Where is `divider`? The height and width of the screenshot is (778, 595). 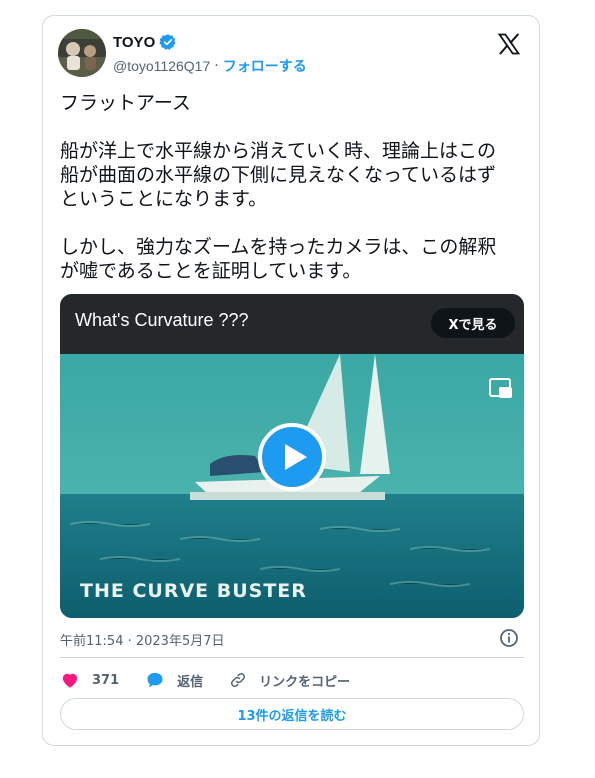 divider is located at coordinates (292, 657).